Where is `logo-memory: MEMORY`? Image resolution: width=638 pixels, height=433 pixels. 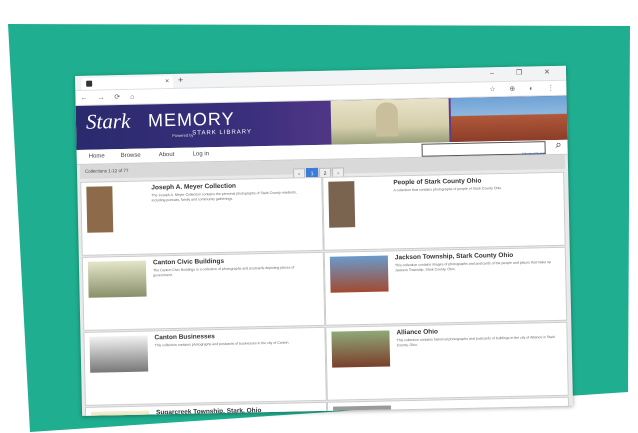 logo-memory: MEMORY is located at coordinates (191, 120).